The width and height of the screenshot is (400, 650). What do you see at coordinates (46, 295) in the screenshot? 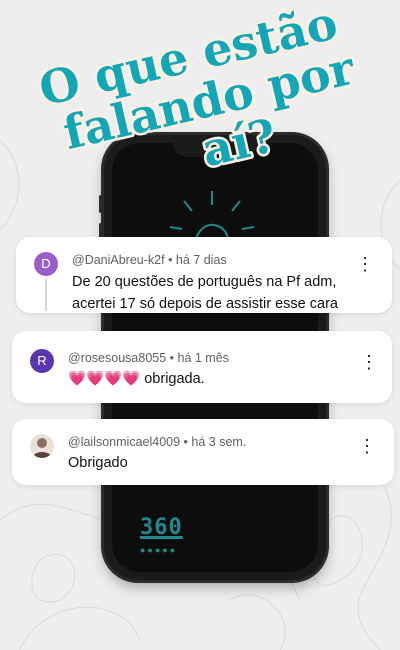
I see `reply-thread-line` at bounding box center [46, 295].